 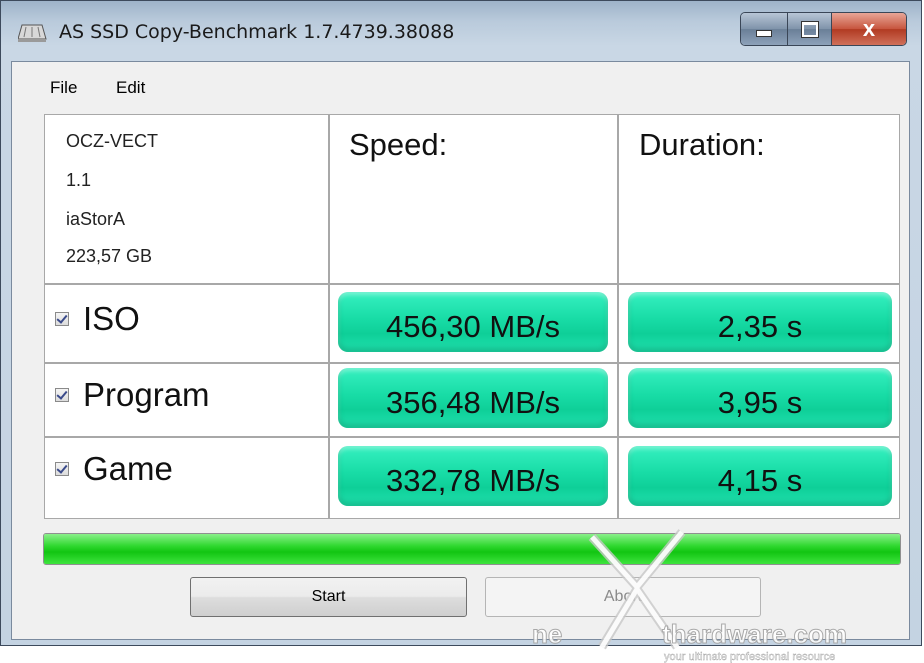 I want to click on close-icon: x, so click(x=869, y=28).